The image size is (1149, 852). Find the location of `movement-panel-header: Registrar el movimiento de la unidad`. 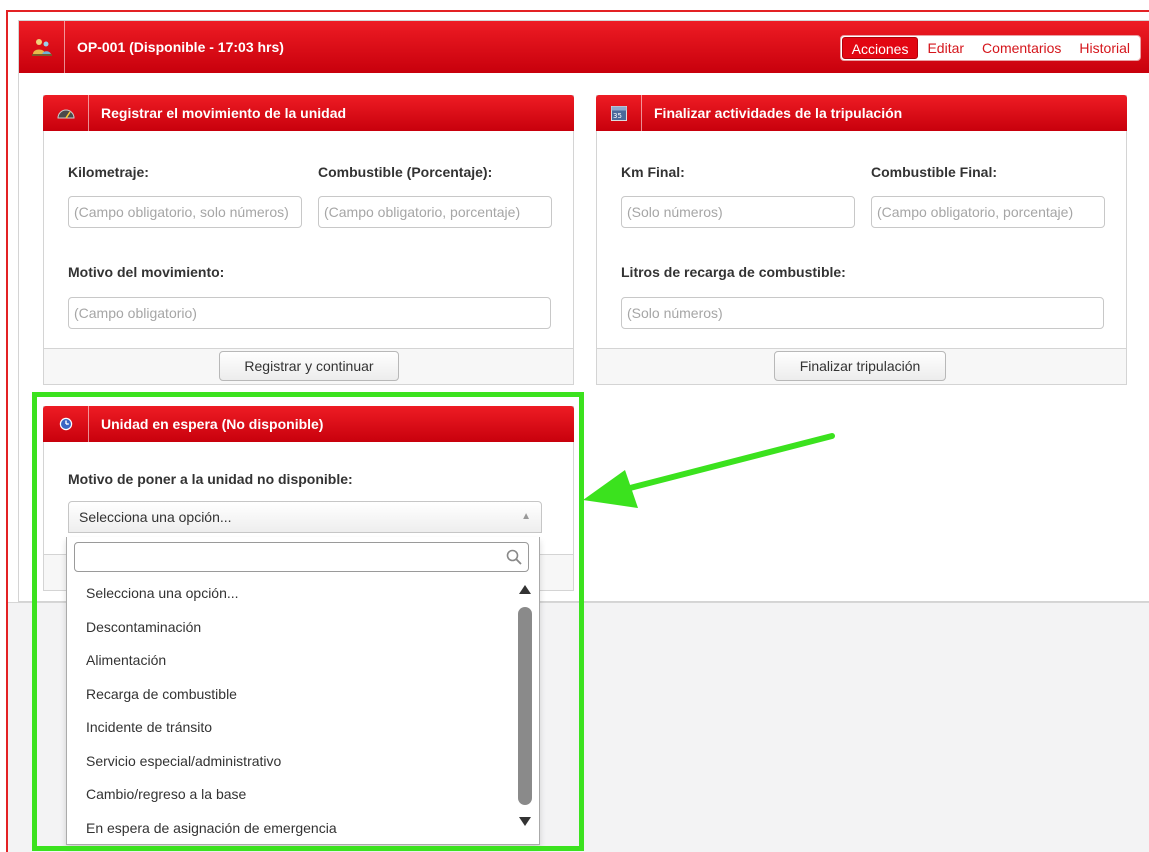

movement-panel-header: Registrar el movimiento de la unidad is located at coordinates (308, 113).